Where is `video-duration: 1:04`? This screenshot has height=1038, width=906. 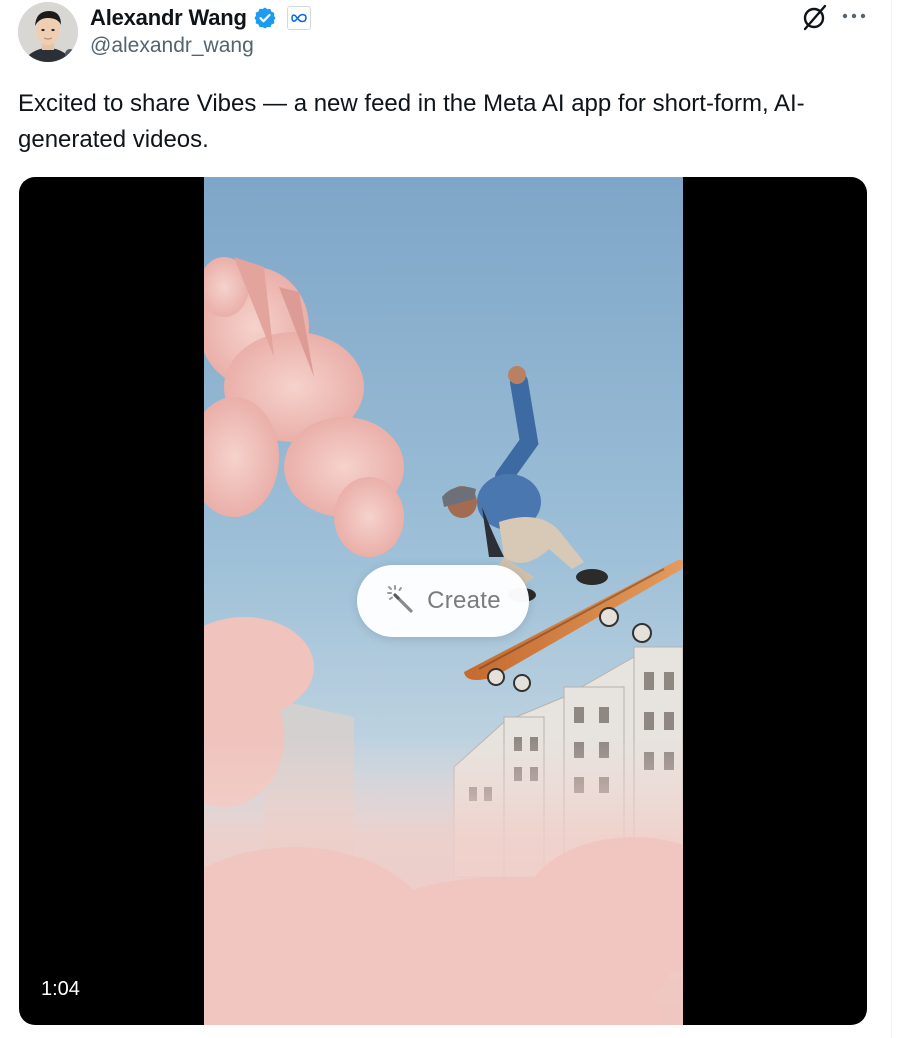 video-duration: 1:04 is located at coordinates (60, 989).